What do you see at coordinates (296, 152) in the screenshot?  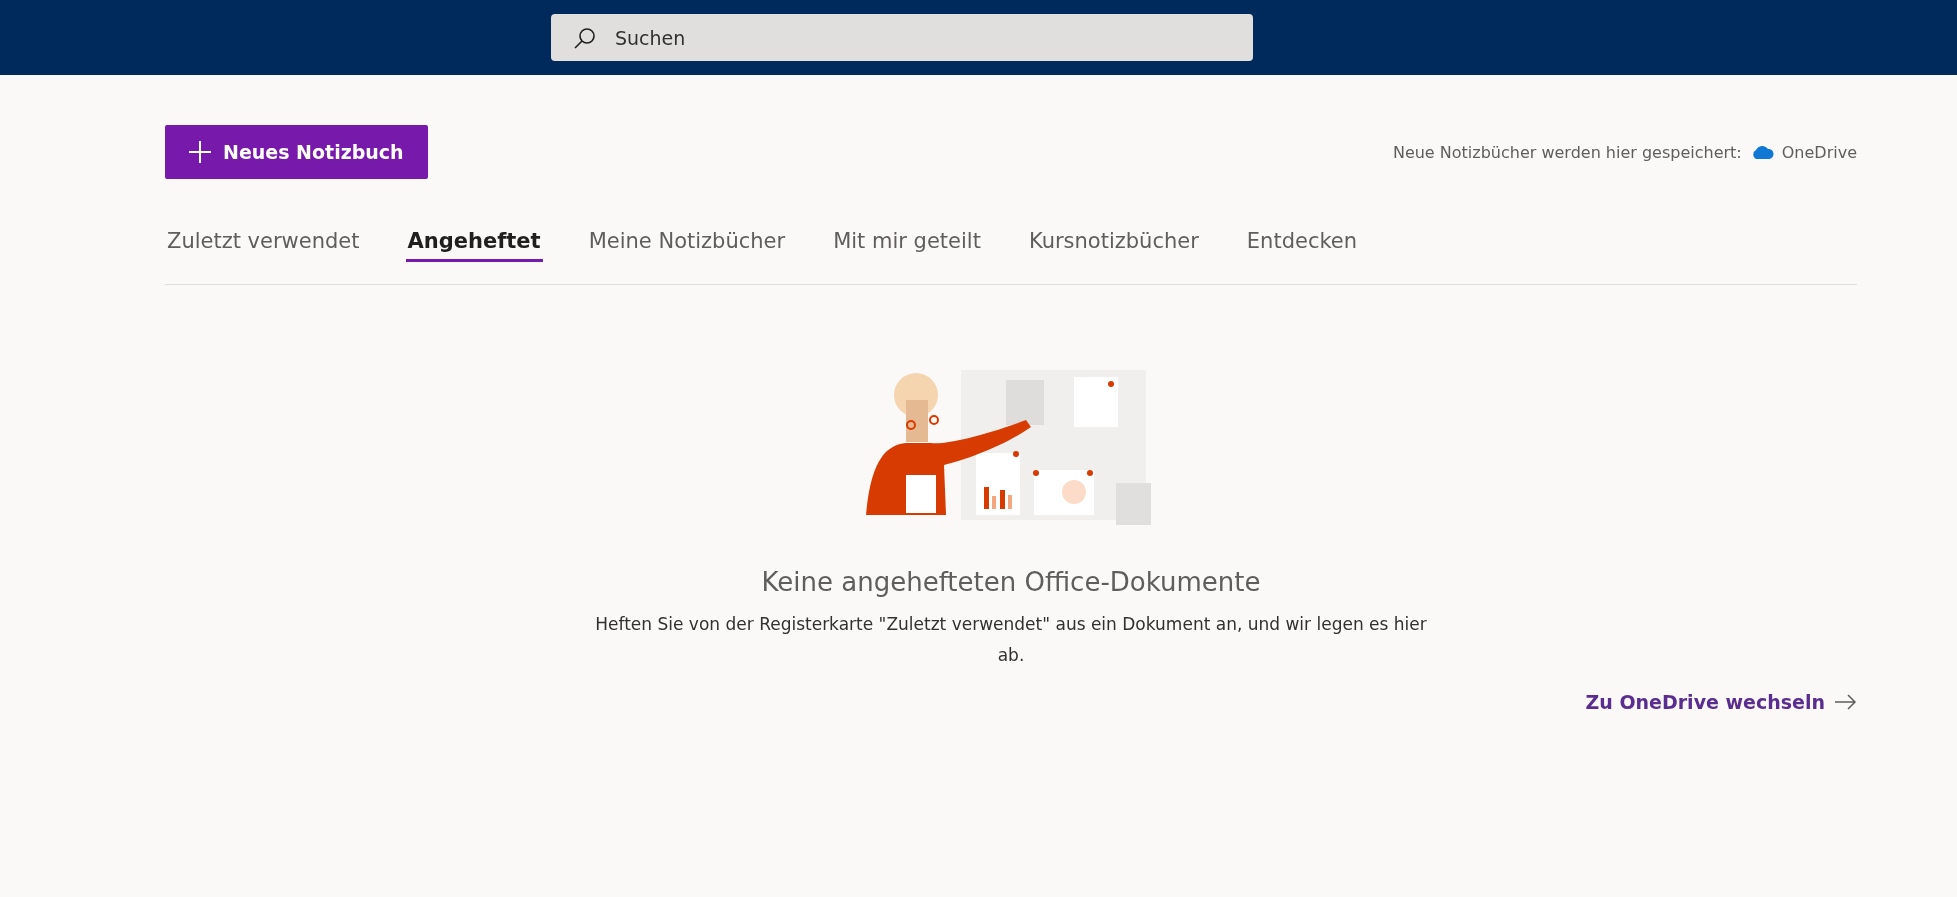 I see `new-notebook-button: Neues Notizbuch` at bounding box center [296, 152].